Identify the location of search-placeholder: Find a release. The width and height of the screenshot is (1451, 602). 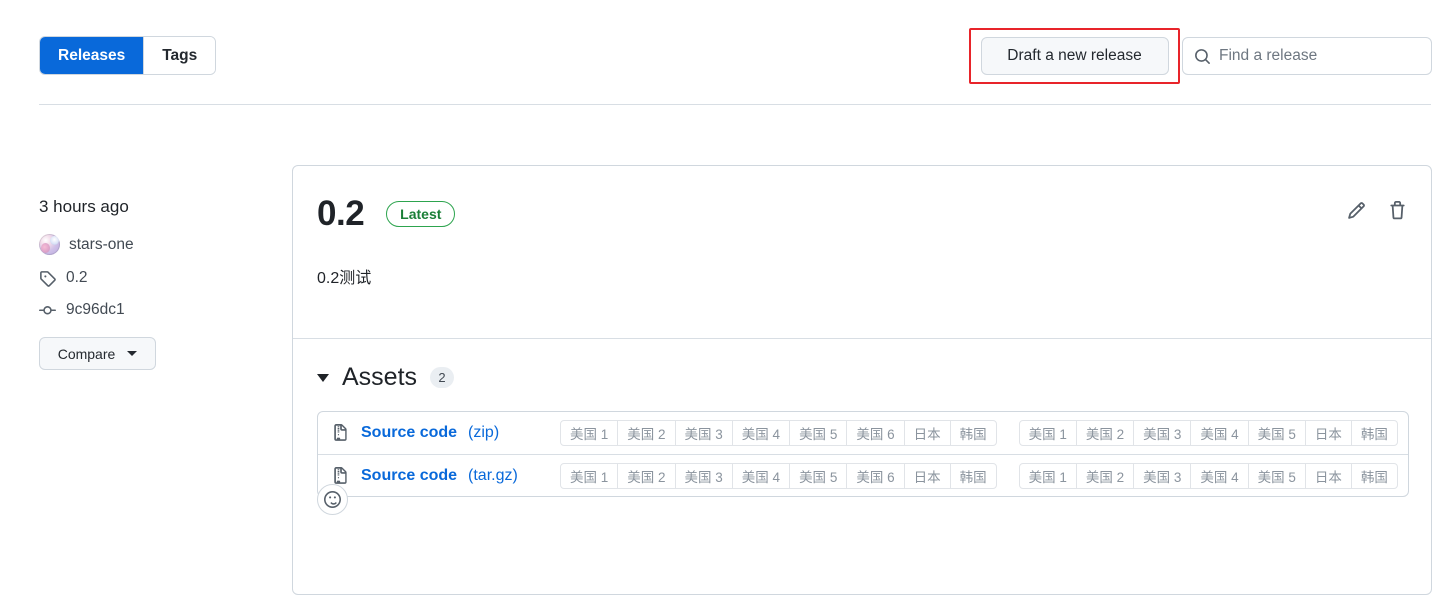
(1268, 55).